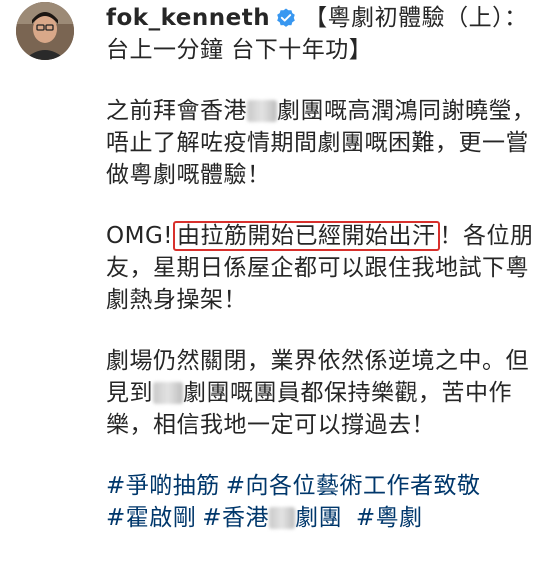 The image size is (544, 563). I want to click on paragraph-2-start: OMG!, so click(139, 236).